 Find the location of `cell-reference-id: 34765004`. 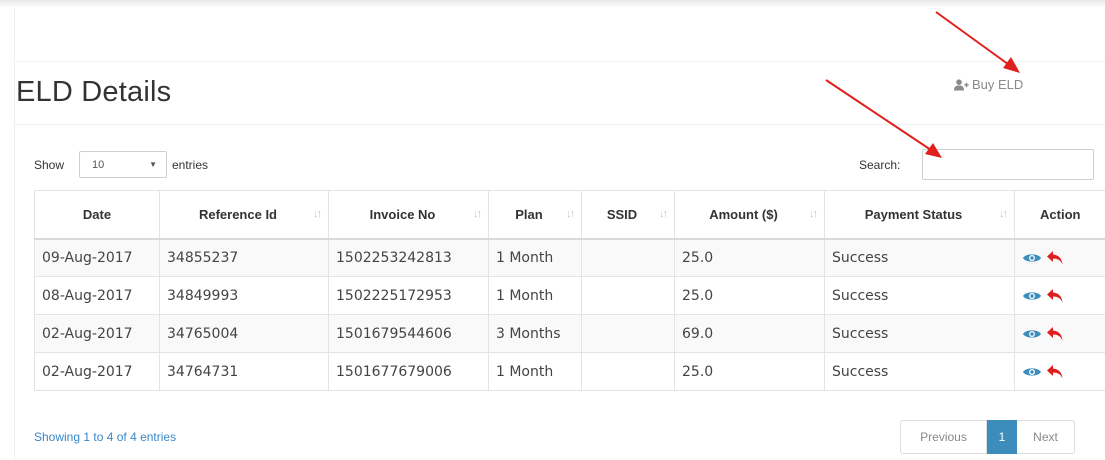

cell-reference-id: 34765004 is located at coordinates (244, 333).